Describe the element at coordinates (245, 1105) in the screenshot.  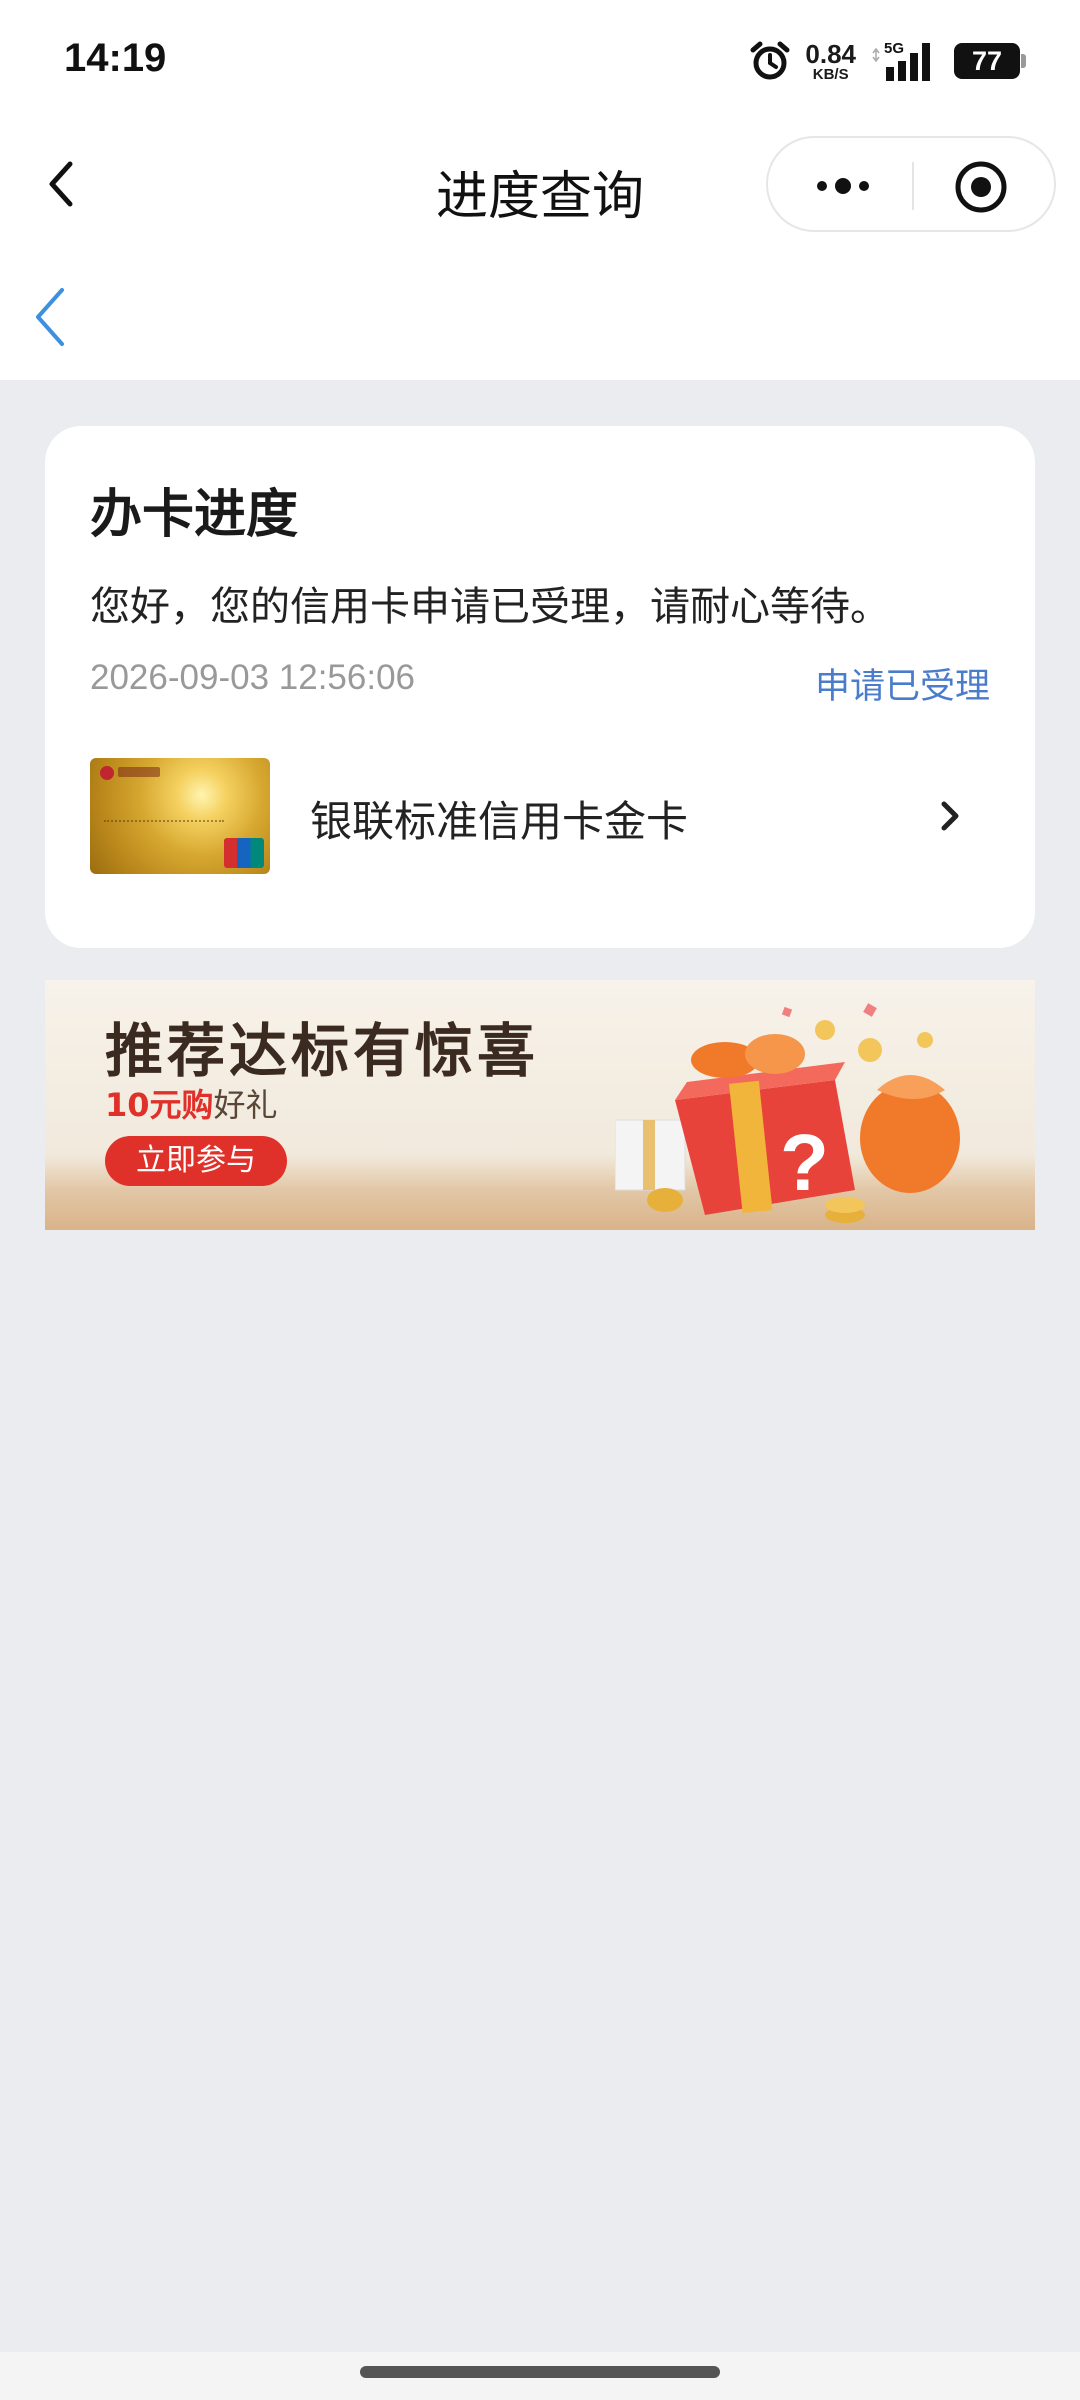
I see `promo-subtitle-rest: 好礼` at that location.